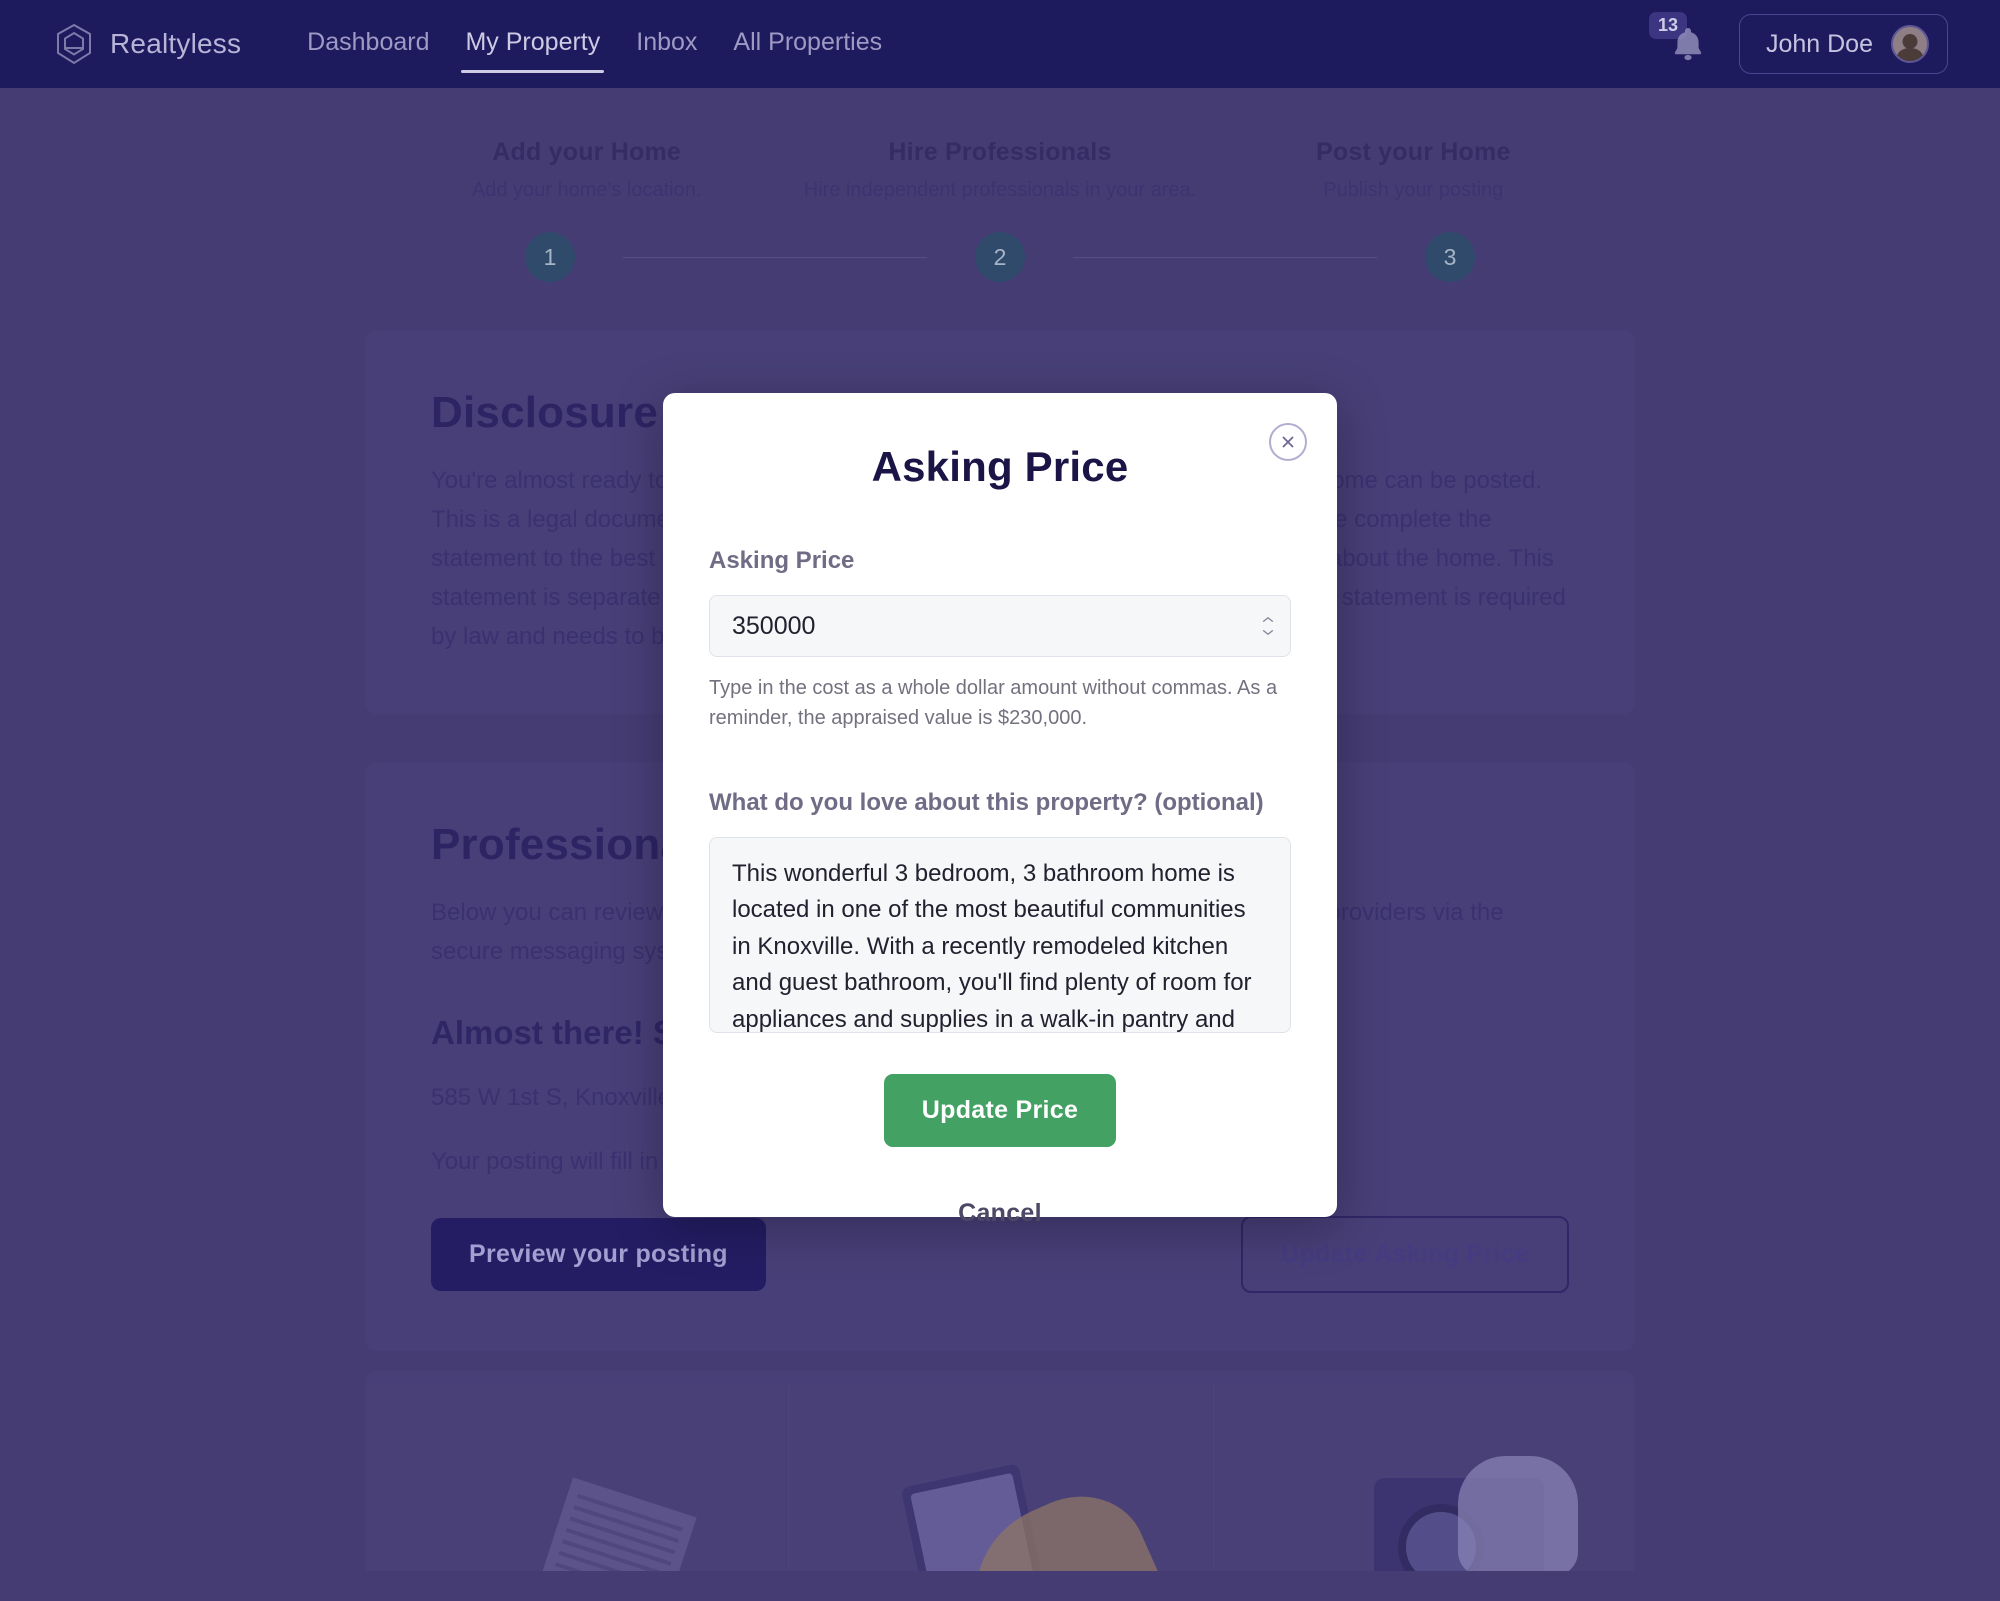  Describe the element at coordinates (1268, 626) in the screenshot. I see `number-stepper-icon` at that location.